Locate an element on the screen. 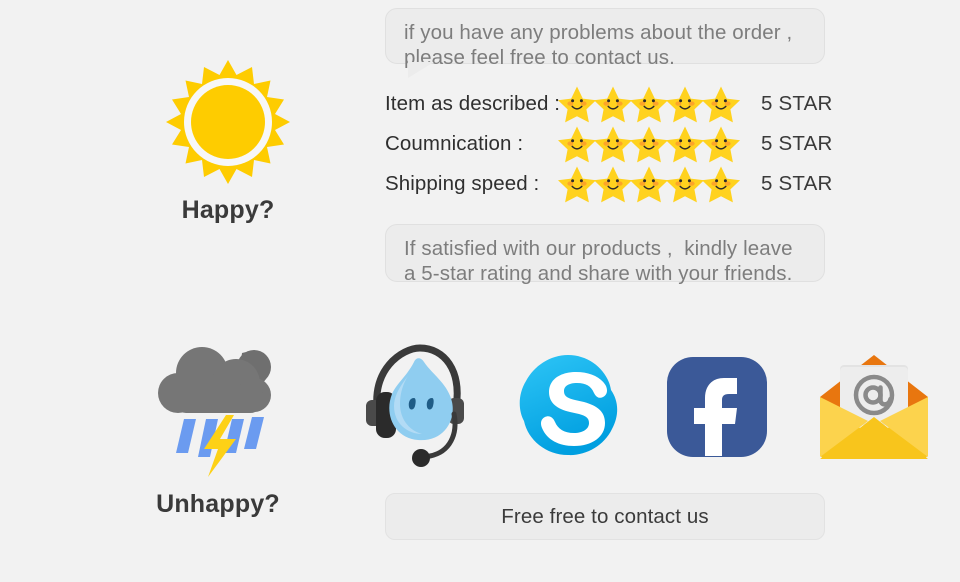  happy-mood-block: Happy? is located at coordinates (228, 138).